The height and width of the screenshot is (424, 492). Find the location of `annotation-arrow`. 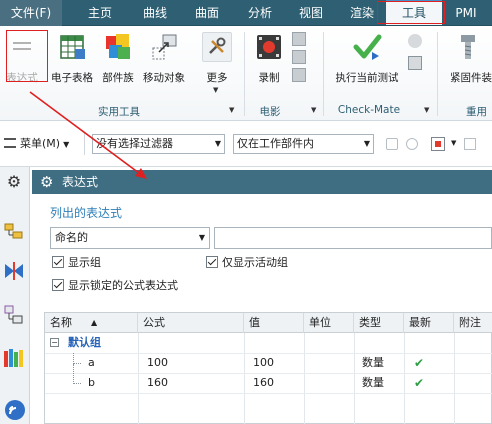

annotation-arrow is located at coordinates (88, 135).